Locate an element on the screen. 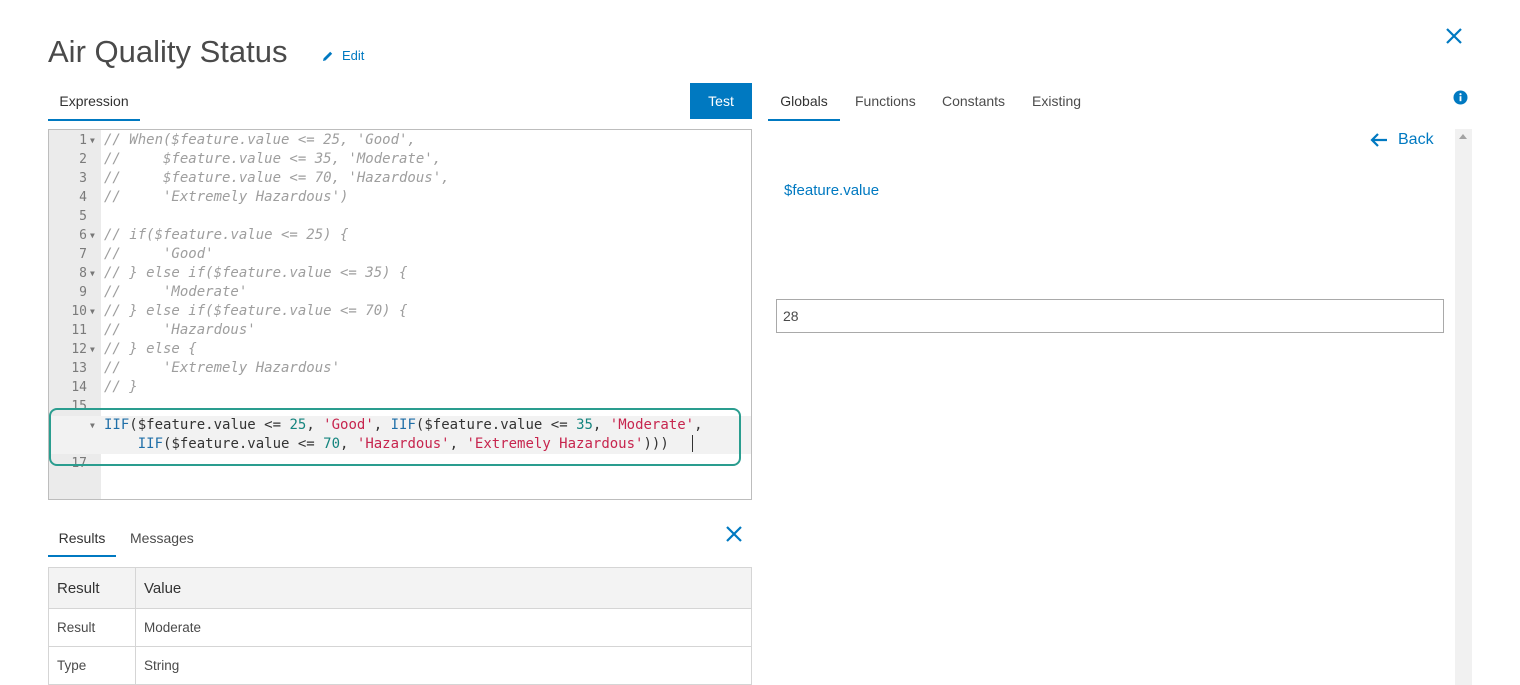 Image resolution: width=1520 pixels, height=685 pixels. code-line: 9 // 'Moderate' is located at coordinates (400, 292).